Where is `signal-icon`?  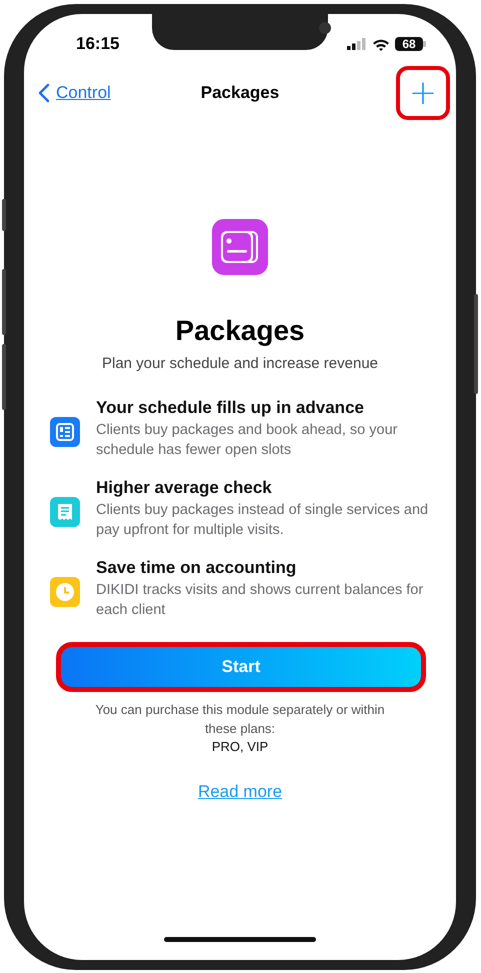
signal-icon is located at coordinates (357, 44).